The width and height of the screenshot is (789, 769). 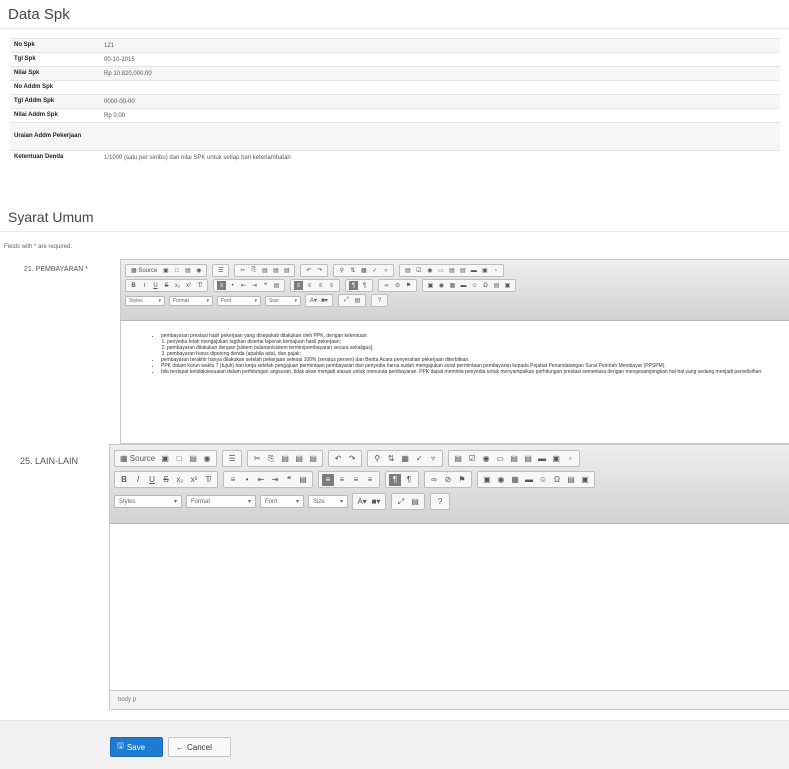 What do you see at coordinates (324, 300) in the screenshot?
I see `bg-color-icon: ■▾` at bounding box center [324, 300].